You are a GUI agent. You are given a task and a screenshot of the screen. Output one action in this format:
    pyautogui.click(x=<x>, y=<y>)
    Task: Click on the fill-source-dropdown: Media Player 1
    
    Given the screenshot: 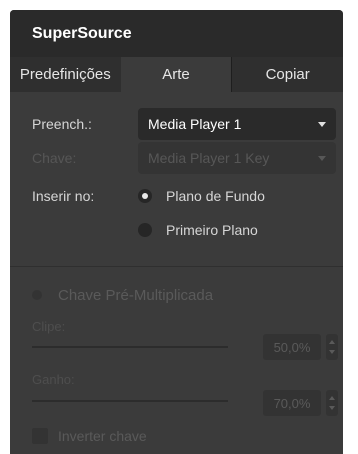 What is the action you would take?
    pyautogui.click(x=237, y=124)
    